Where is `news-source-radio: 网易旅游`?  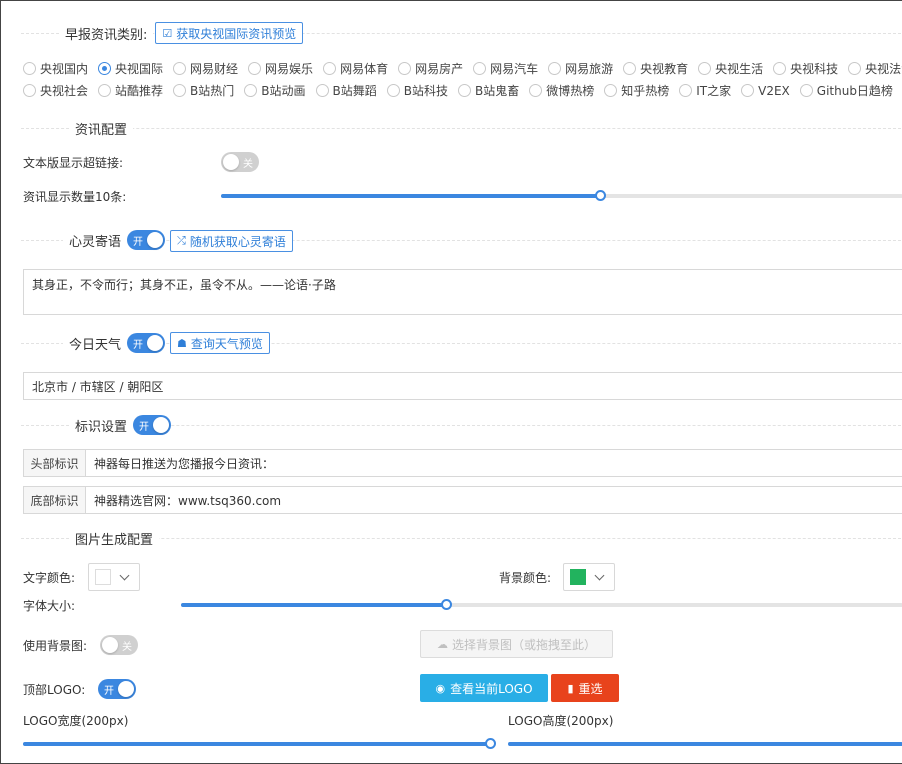
news-source-radio: 网易旅游 is located at coordinates (580, 68).